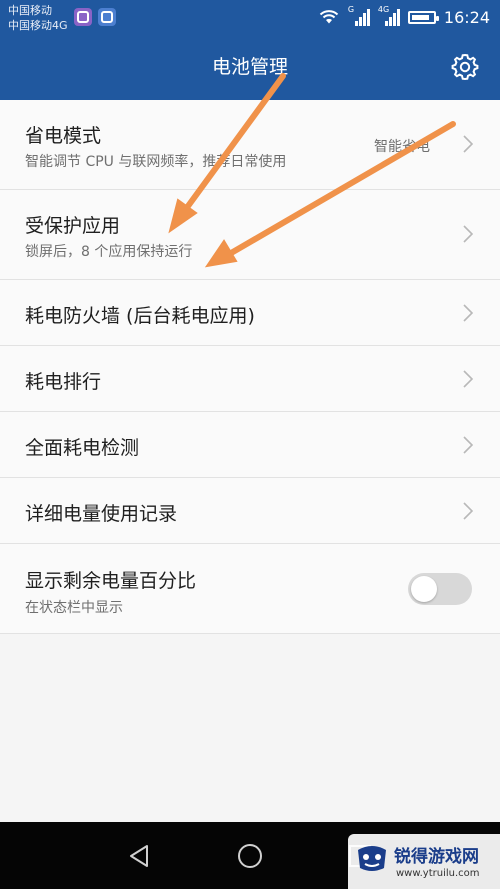 This screenshot has width=500, height=889. Describe the element at coordinates (250, 511) in the screenshot. I see `setting-usage-records: 详细电量使用记录` at that location.